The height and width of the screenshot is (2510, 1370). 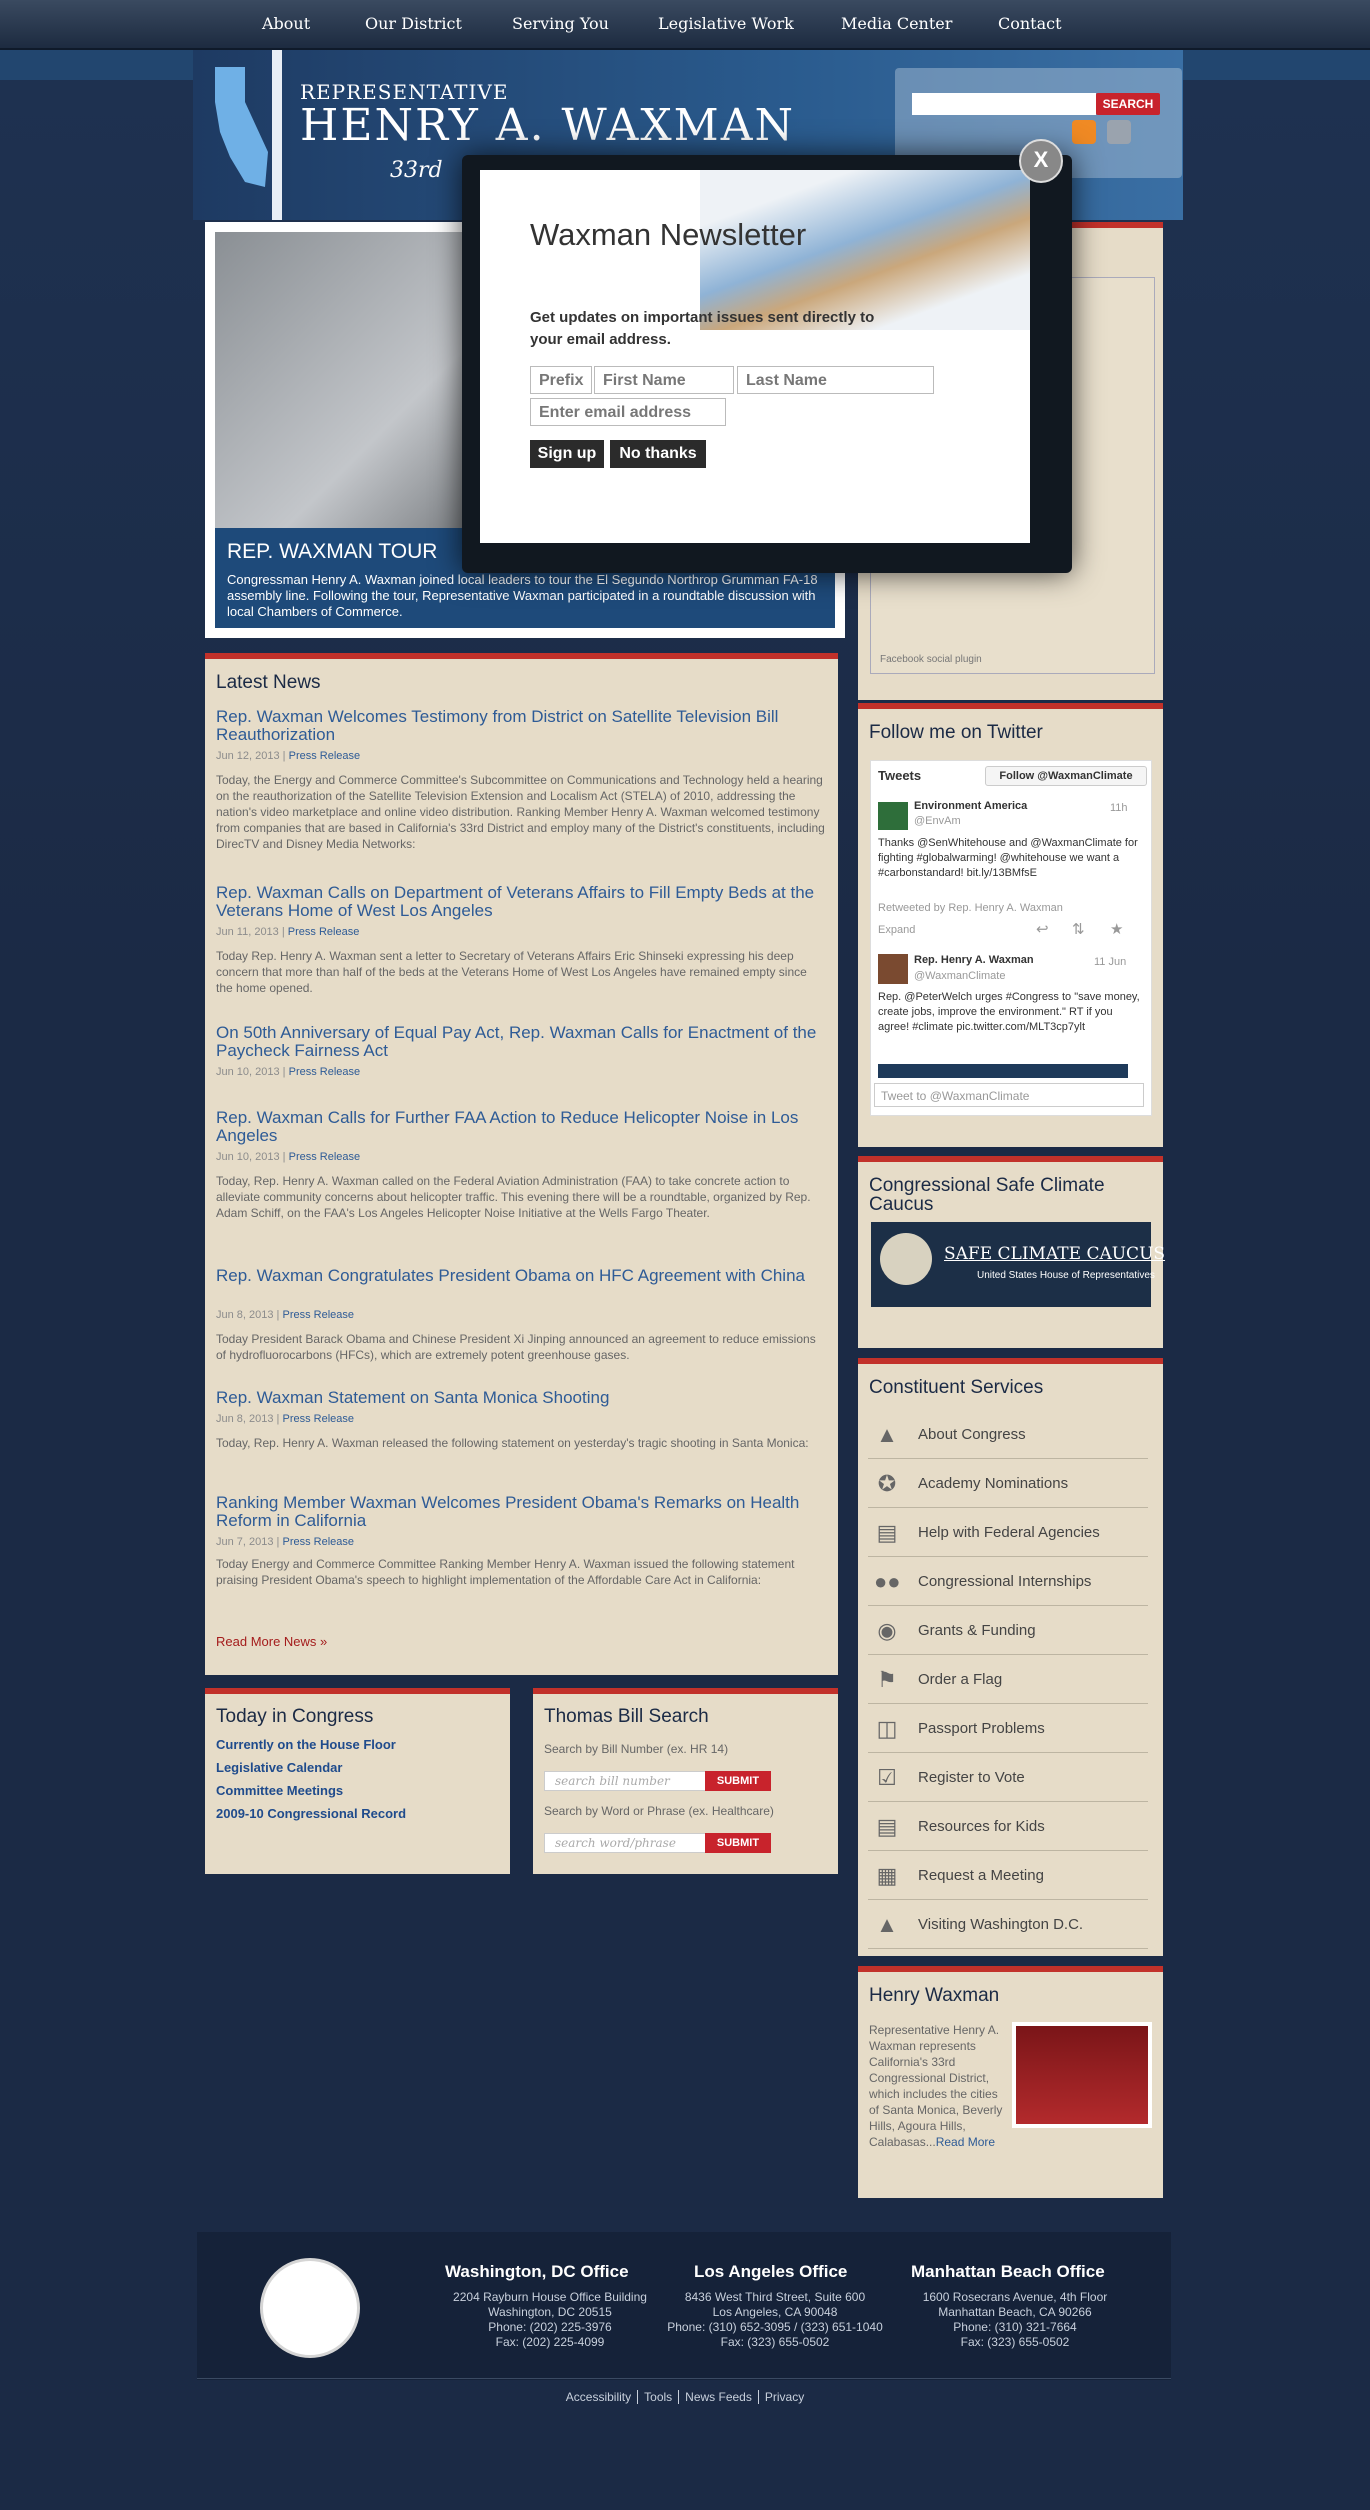 I want to click on nav-contact: Contact, so click(x=1030, y=23).